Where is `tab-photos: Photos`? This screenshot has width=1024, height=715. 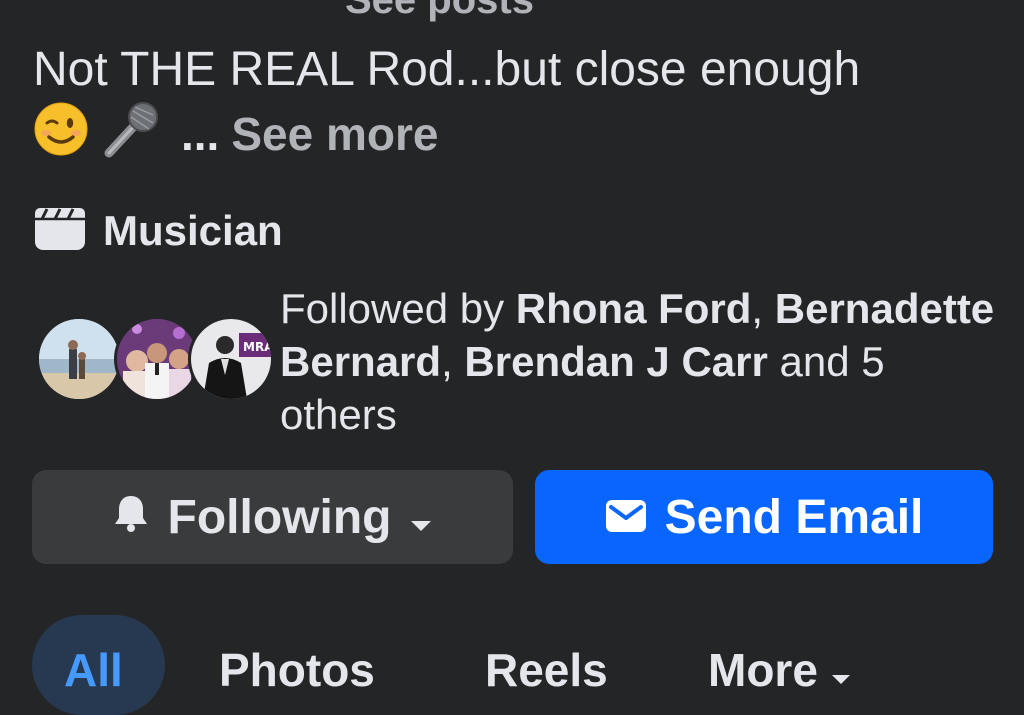
tab-photos: Photos is located at coordinates (297, 670).